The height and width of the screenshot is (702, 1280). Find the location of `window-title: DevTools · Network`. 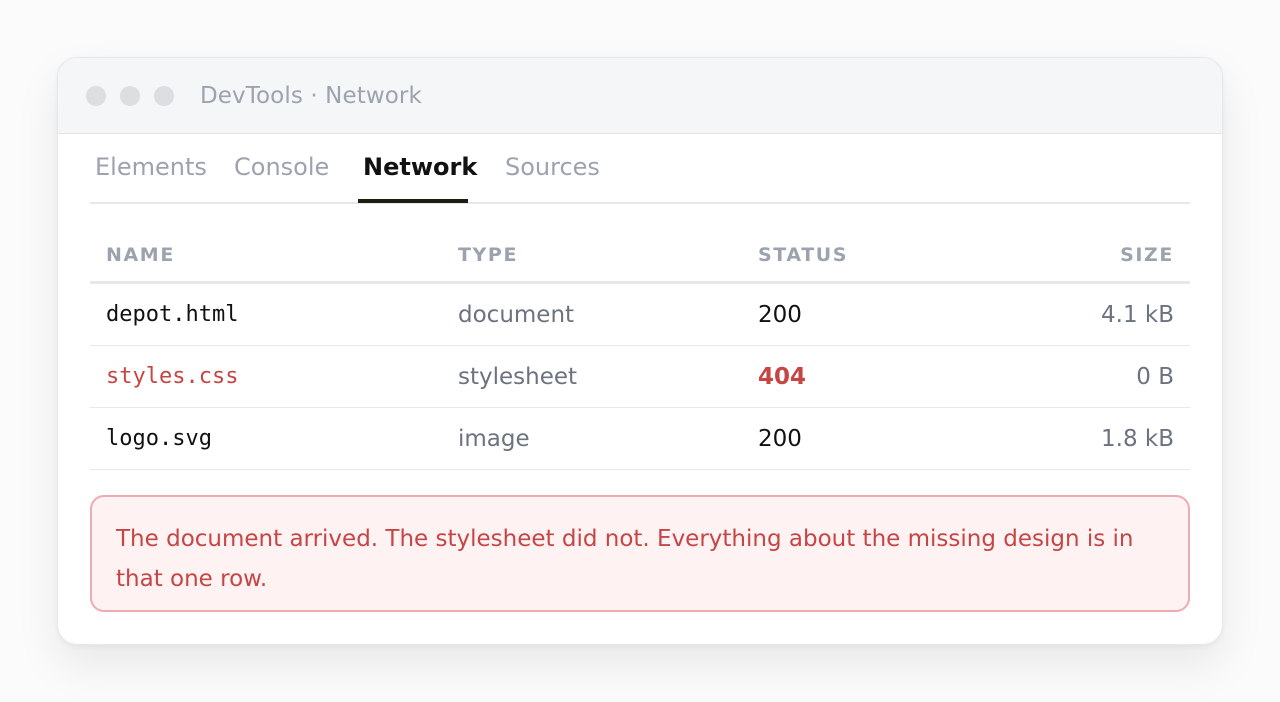

window-title: DevTools · Network is located at coordinates (311, 95).